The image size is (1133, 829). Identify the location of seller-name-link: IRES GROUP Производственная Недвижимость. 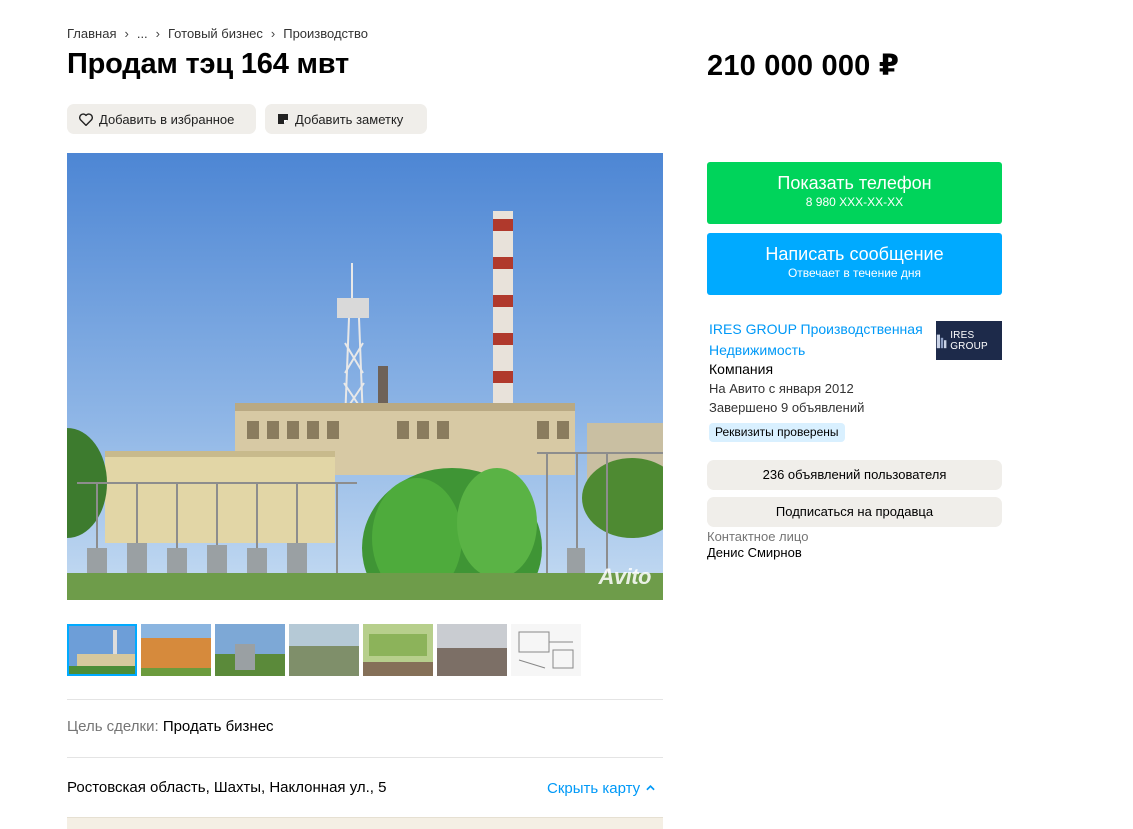
(820, 340).